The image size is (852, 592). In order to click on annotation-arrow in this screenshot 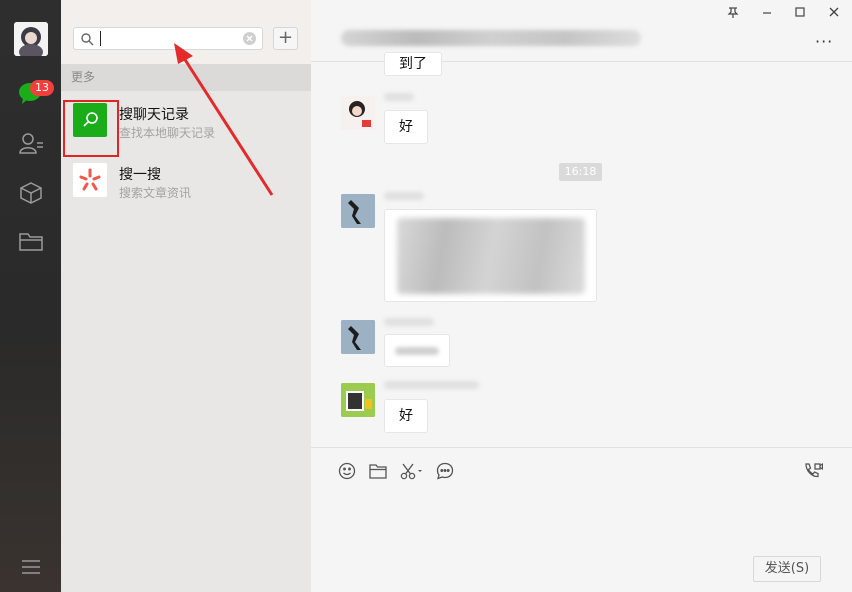, I will do `click(224, 119)`.